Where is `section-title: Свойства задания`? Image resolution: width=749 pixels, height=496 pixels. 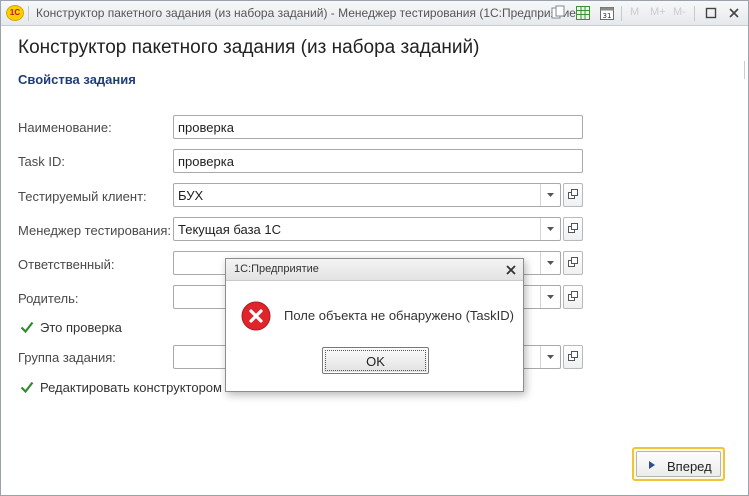
section-title: Свойства задания is located at coordinates (77, 79).